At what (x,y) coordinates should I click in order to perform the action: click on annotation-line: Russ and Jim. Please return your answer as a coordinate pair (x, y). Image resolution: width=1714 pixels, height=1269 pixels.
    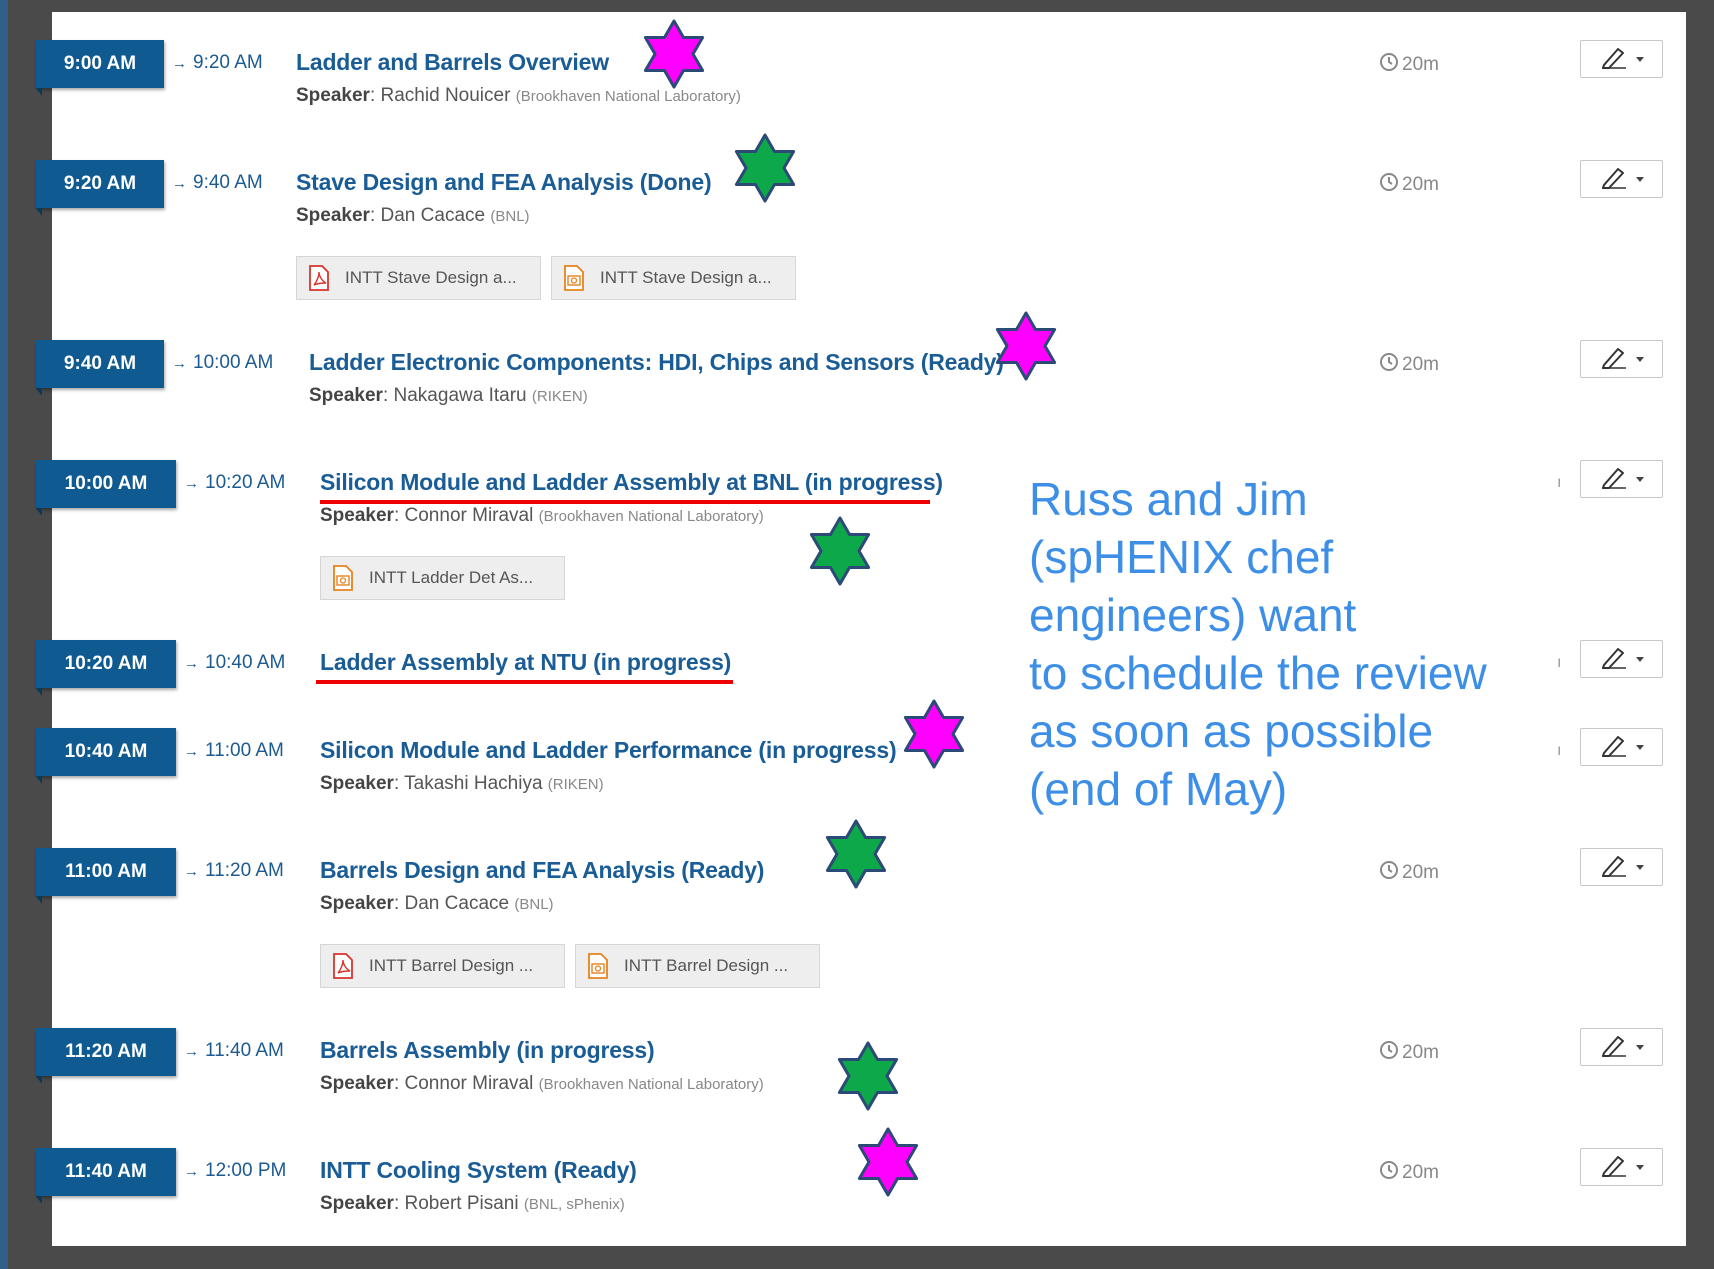
    Looking at the image, I should click on (1168, 499).